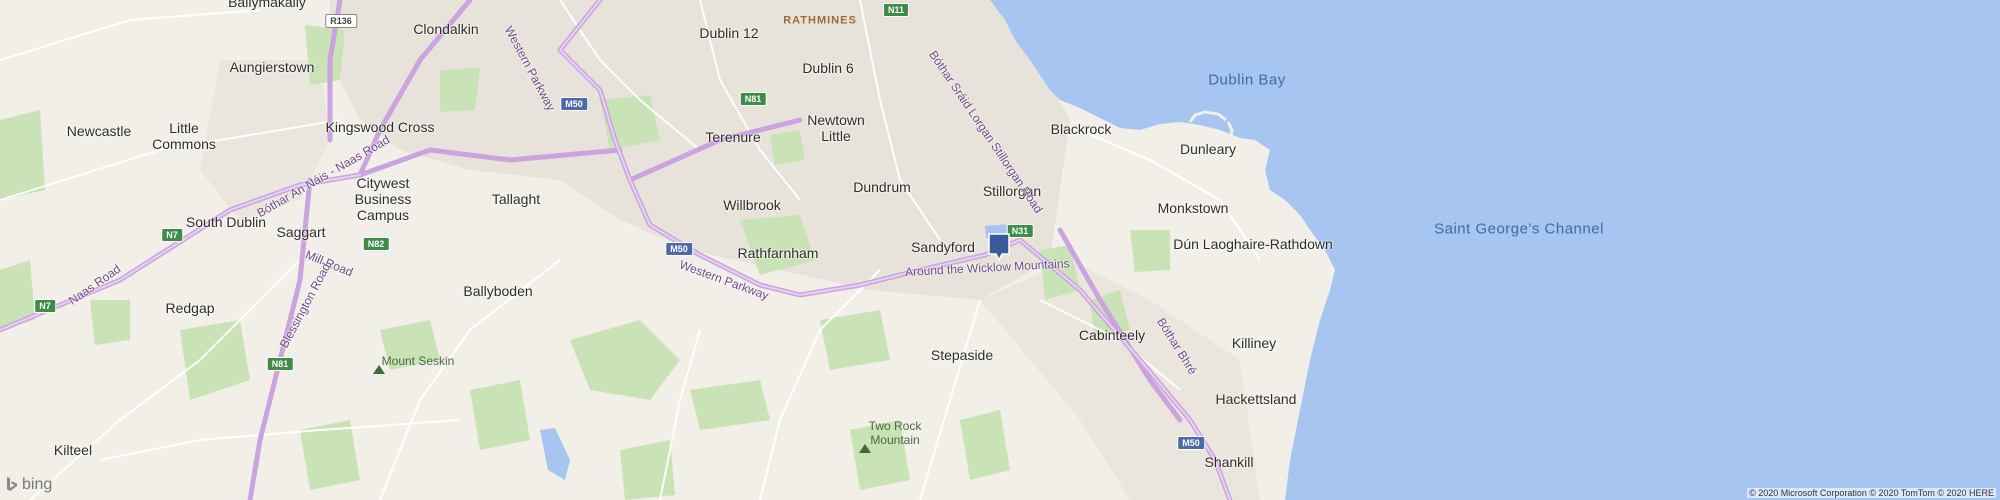  I want to click on dublin-bay-label: Dublin Bay, so click(1247, 80).